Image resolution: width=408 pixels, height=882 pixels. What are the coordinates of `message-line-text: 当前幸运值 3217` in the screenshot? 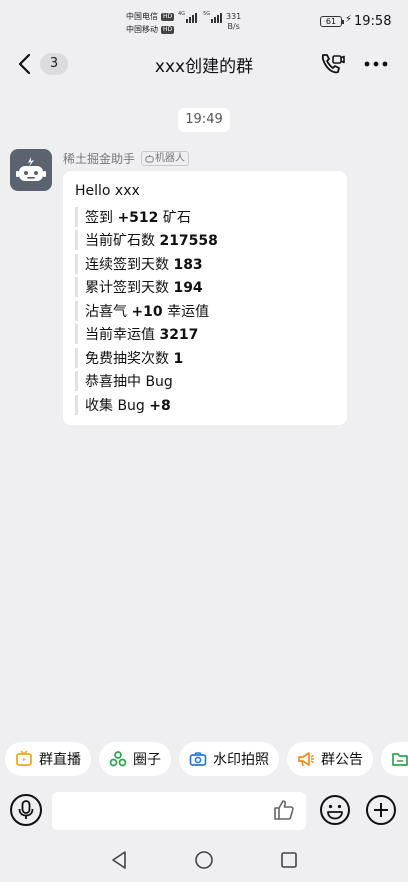 It's located at (141, 334).